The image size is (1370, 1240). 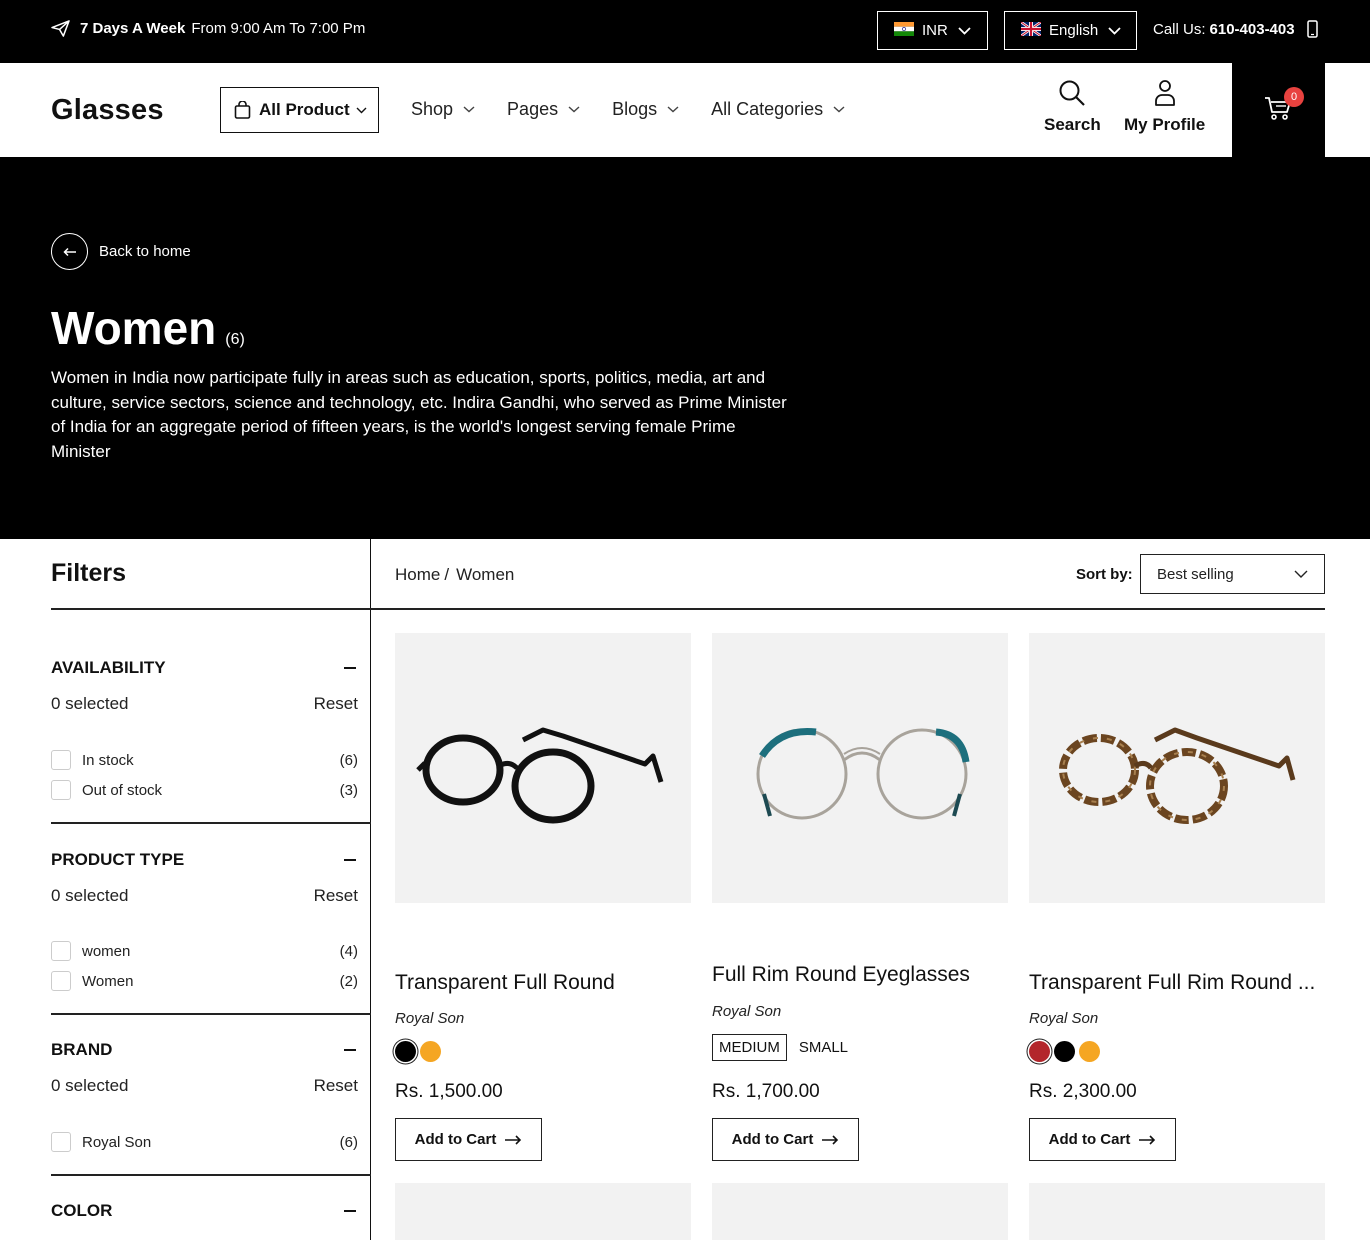 What do you see at coordinates (145, 251) in the screenshot?
I see `back-to-home-label: Back to home` at bounding box center [145, 251].